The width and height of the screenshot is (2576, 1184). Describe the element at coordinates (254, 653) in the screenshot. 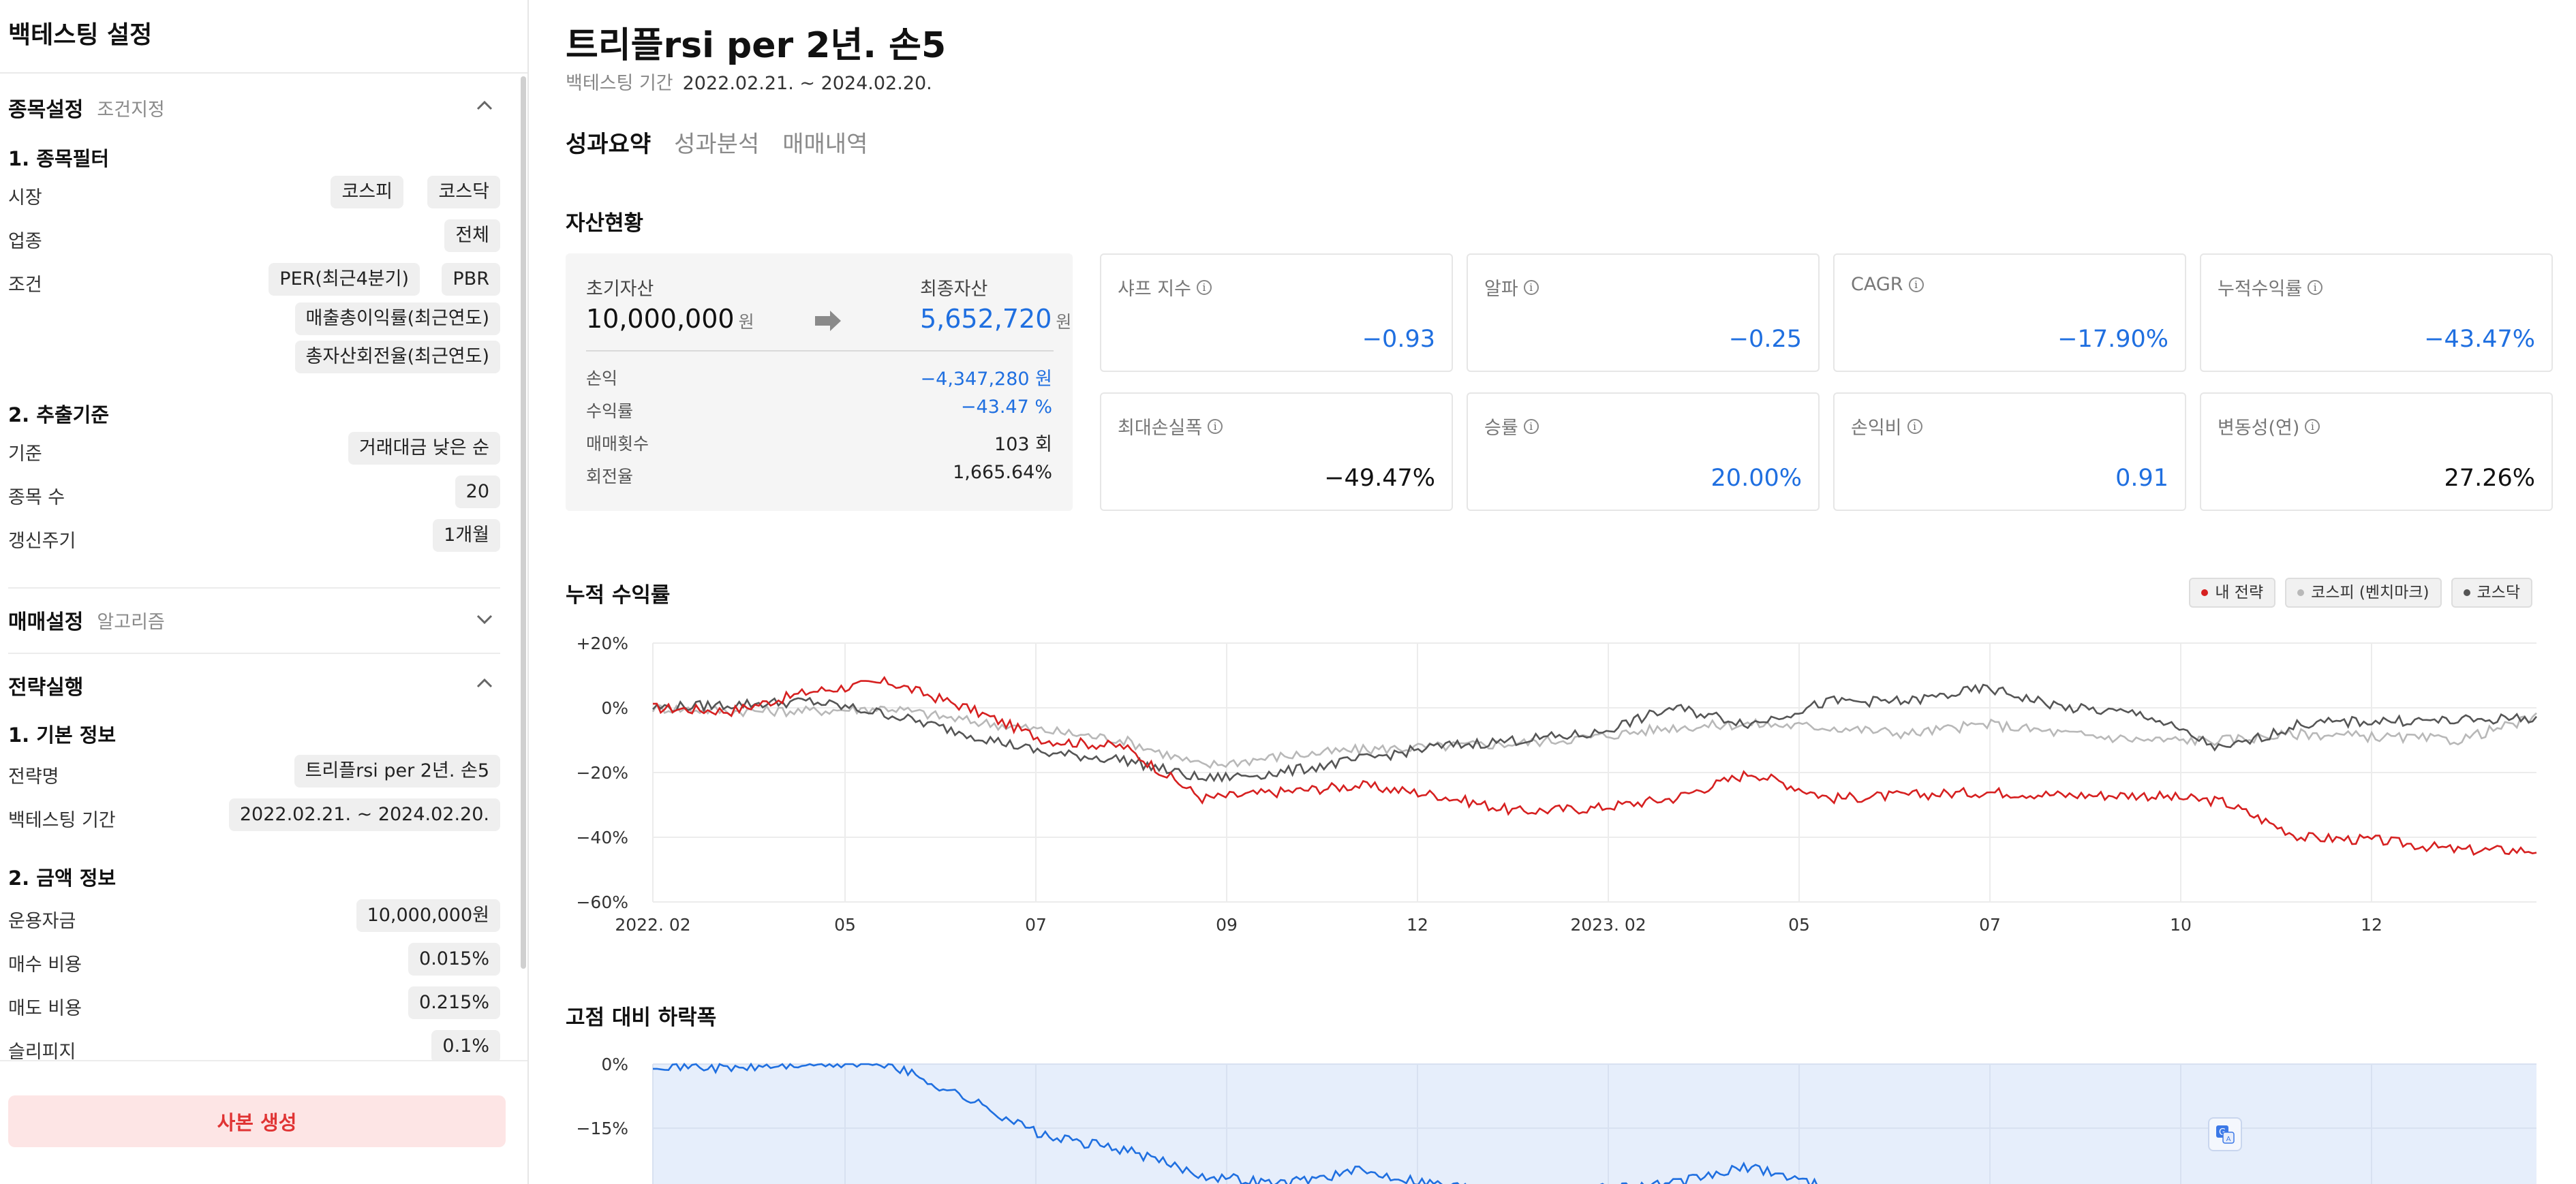

I see `divider` at that location.